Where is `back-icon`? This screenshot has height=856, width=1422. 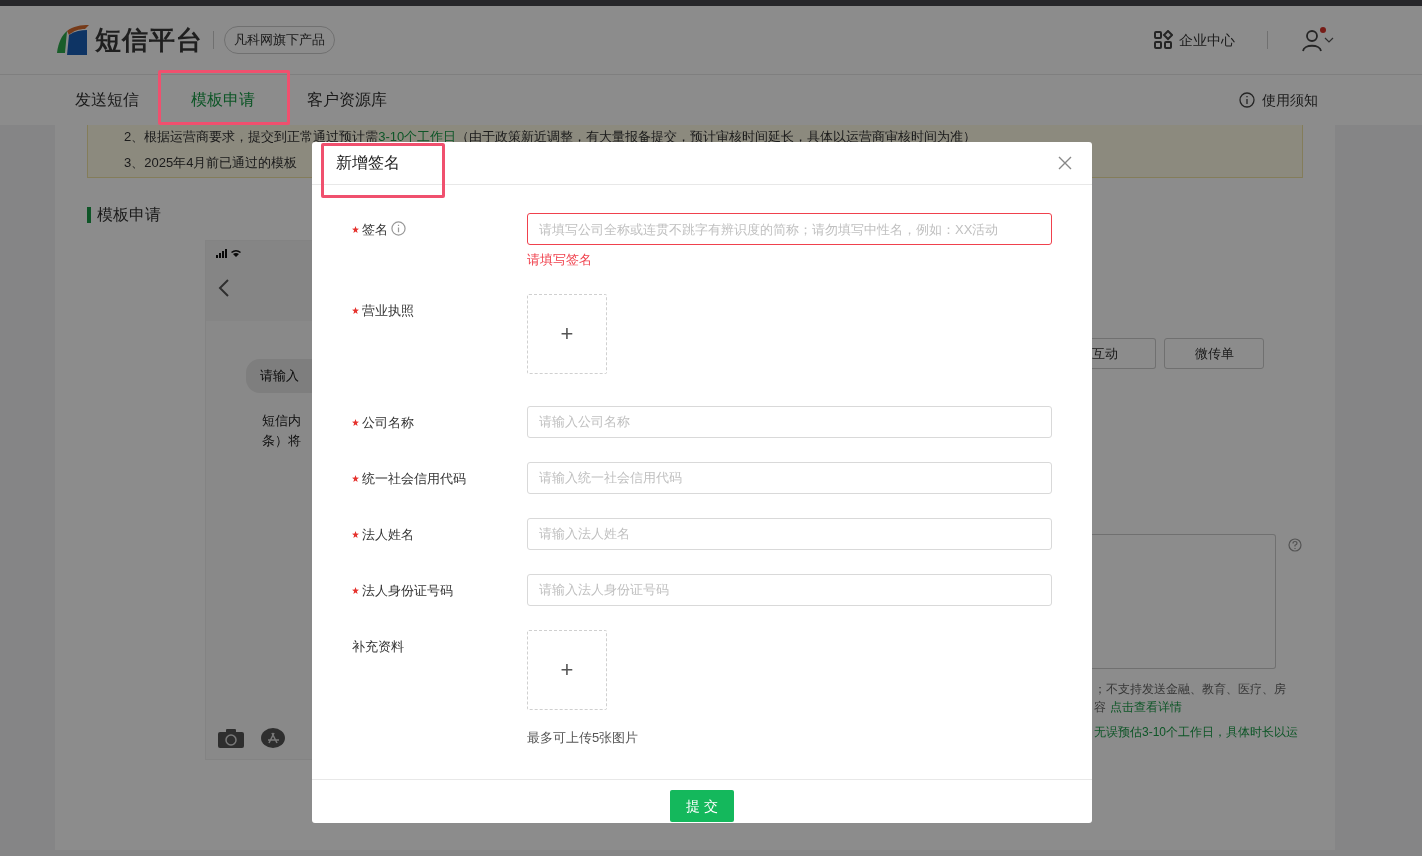 back-icon is located at coordinates (224, 288).